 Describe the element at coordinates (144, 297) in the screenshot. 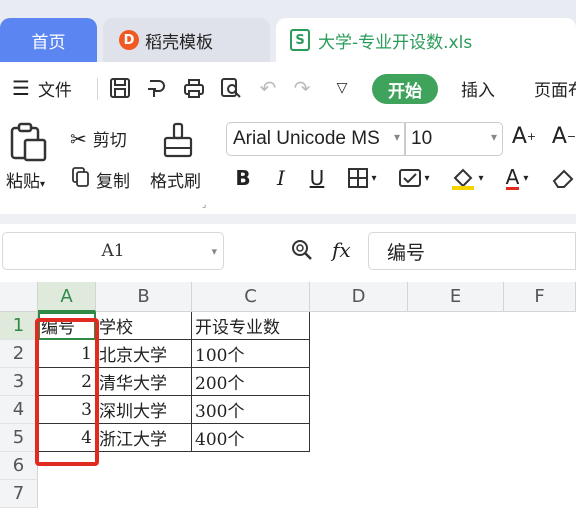

I see `column-header-b: B` at that location.